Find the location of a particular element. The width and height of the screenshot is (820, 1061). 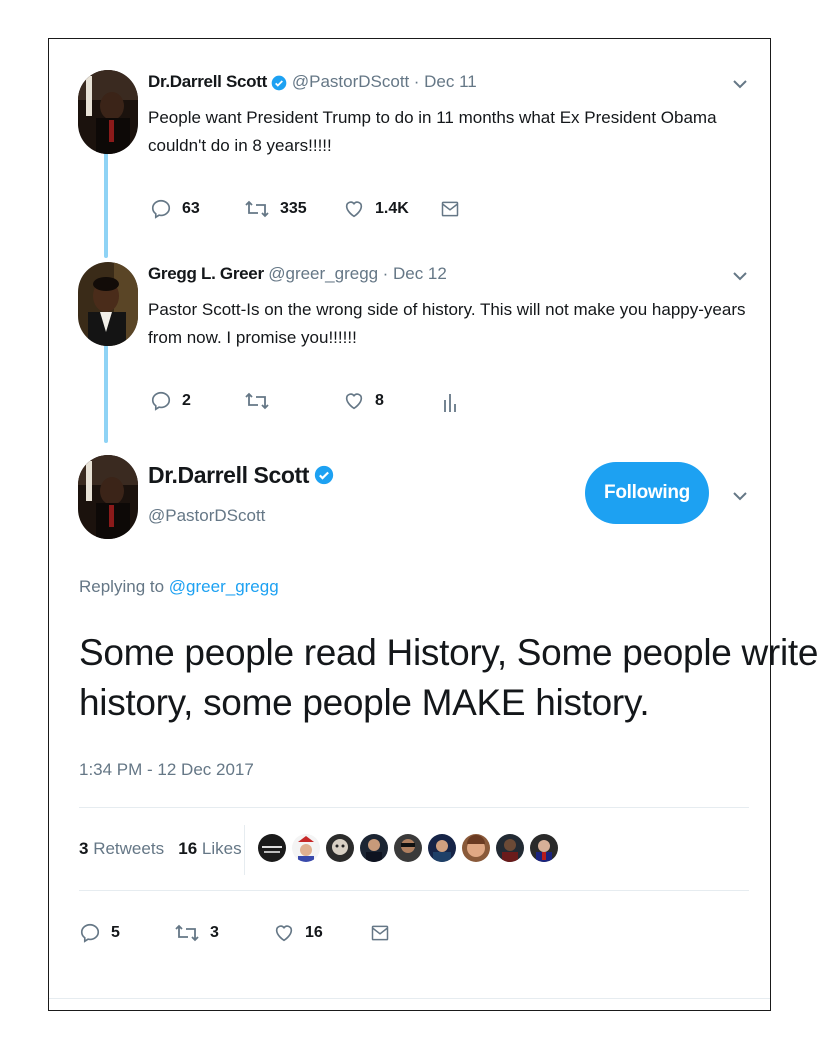

tweet-text-line: couldn't do in 8 years!!!!! is located at coordinates (240, 145).